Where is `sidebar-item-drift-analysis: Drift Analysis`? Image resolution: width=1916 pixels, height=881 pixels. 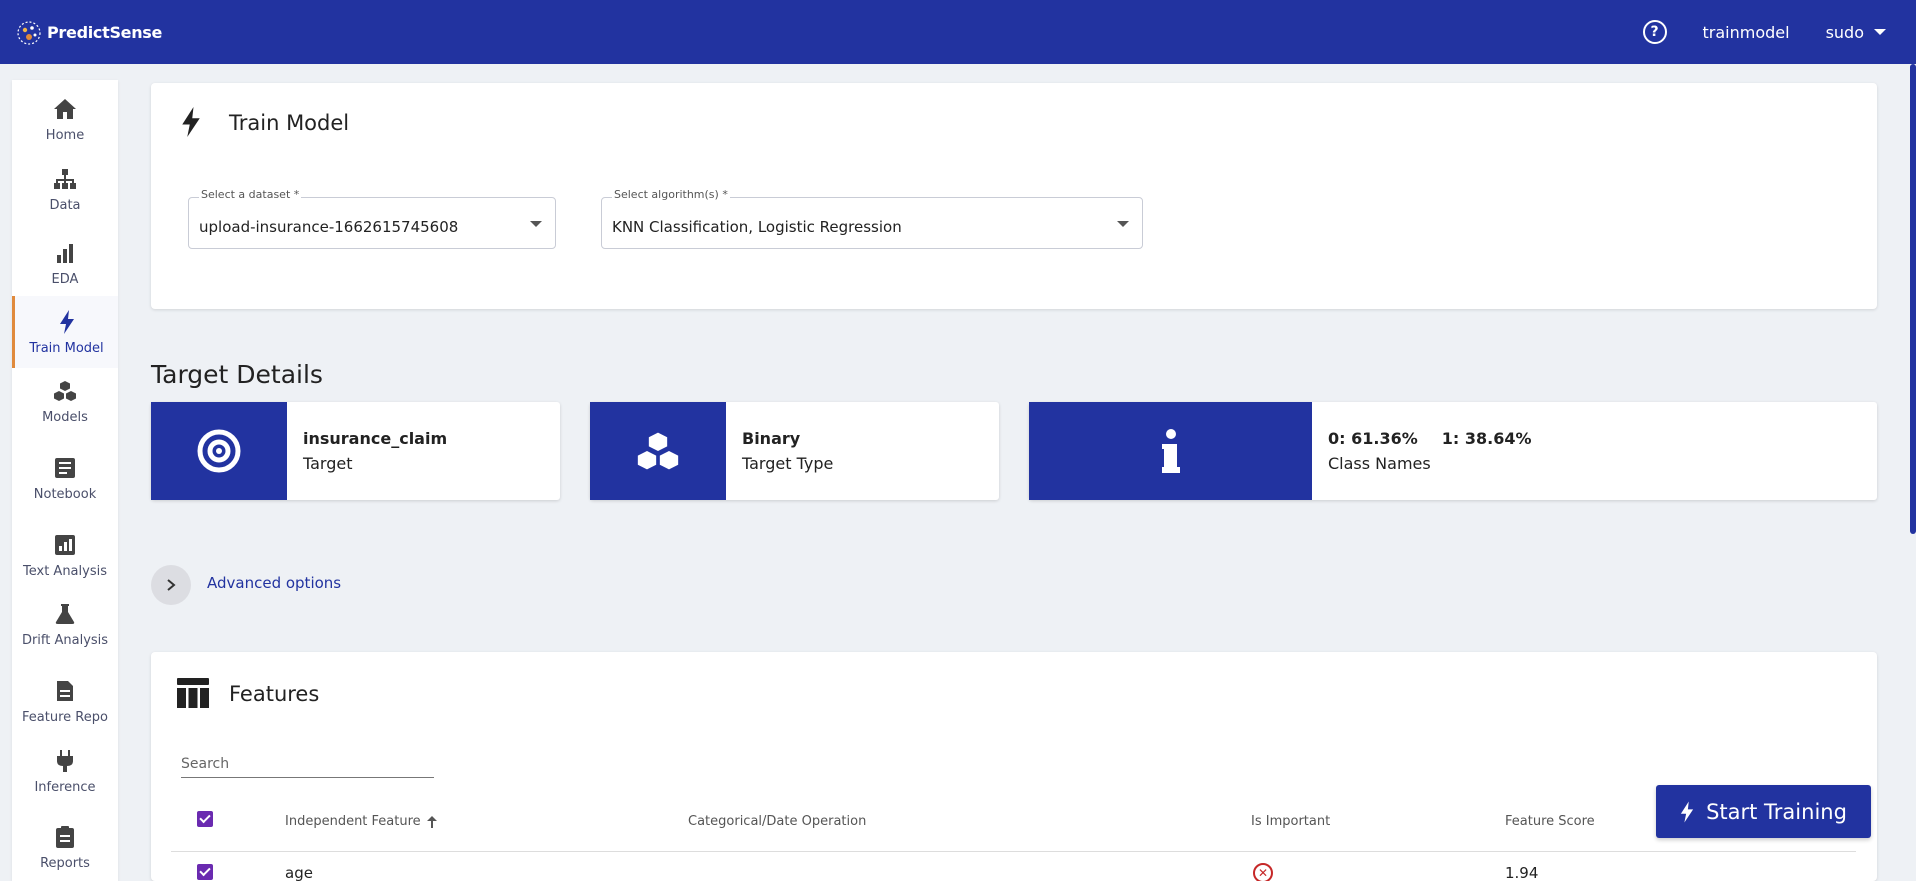
sidebar-item-drift-analysis: Drift Analysis is located at coordinates (65, 624).